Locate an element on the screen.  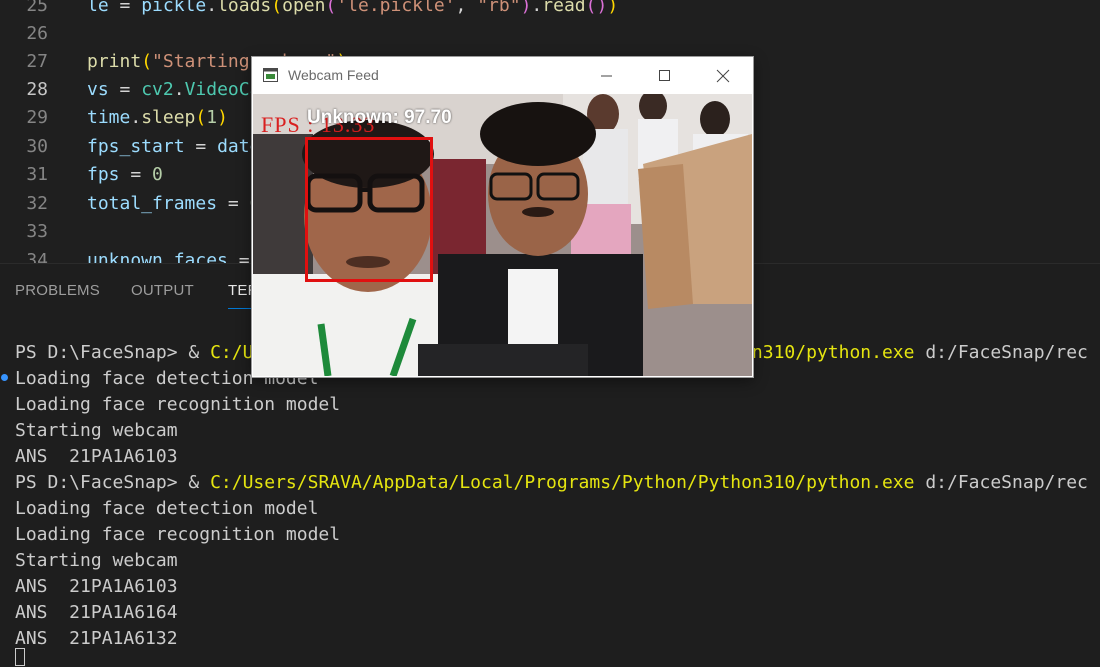
close-button is located at coordinates (723, 75).